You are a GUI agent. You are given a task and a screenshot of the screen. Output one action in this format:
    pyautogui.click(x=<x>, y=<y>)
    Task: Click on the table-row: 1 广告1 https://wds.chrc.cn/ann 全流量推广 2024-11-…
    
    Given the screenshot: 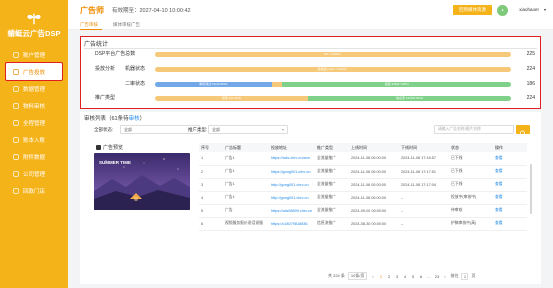 What is the action you would take?
    pyautogui.click(x=363, y=159)
    